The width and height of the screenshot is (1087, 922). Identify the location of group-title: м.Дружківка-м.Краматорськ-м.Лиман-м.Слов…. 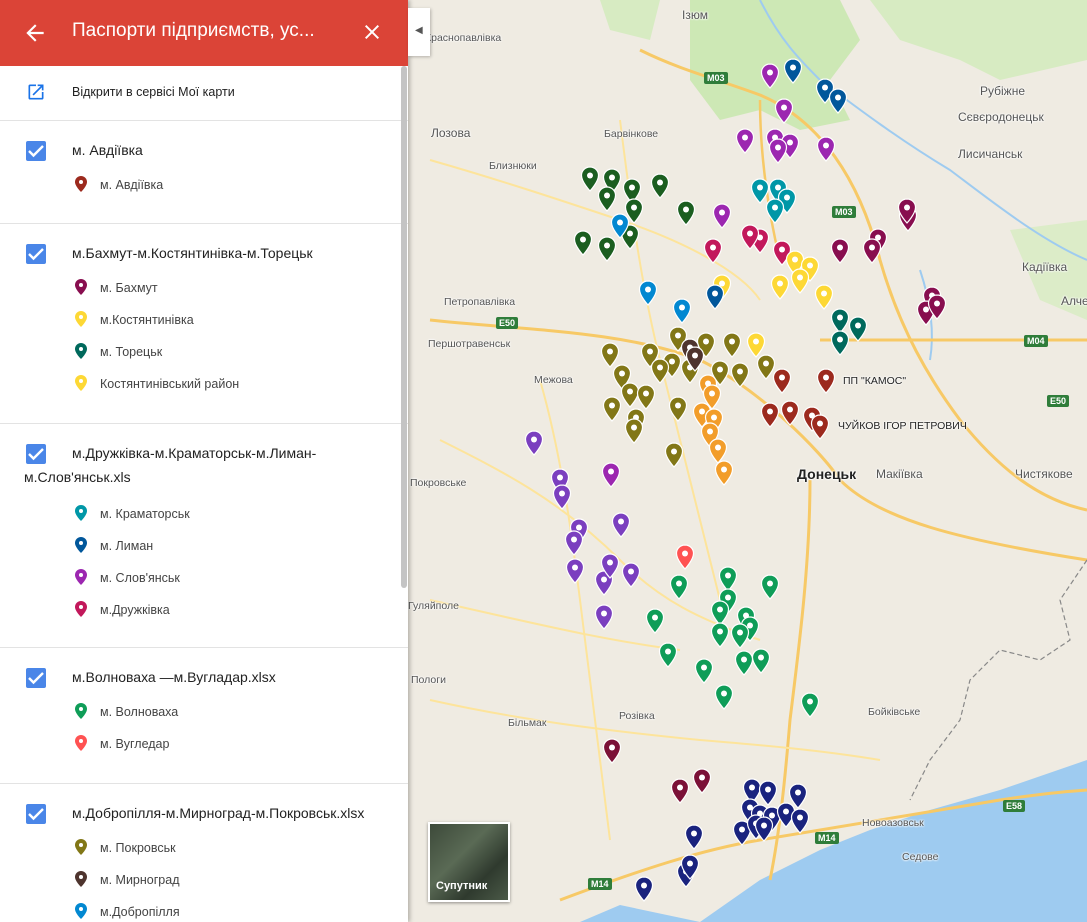
(194, 465).